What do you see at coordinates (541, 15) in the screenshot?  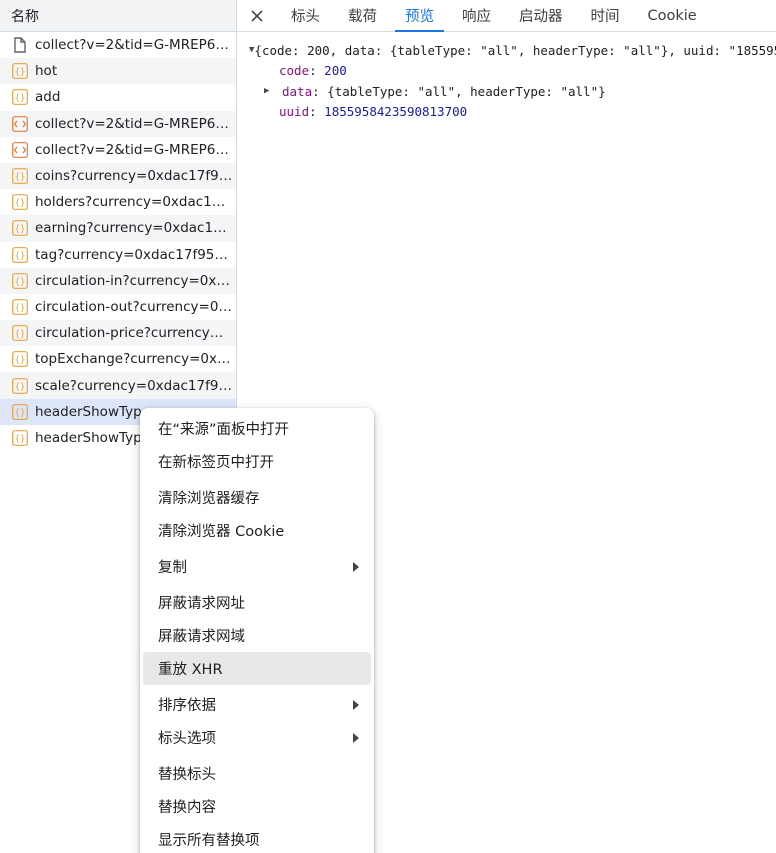 I see `tab-initiator: 启动器` at bounding box center [541, 15].